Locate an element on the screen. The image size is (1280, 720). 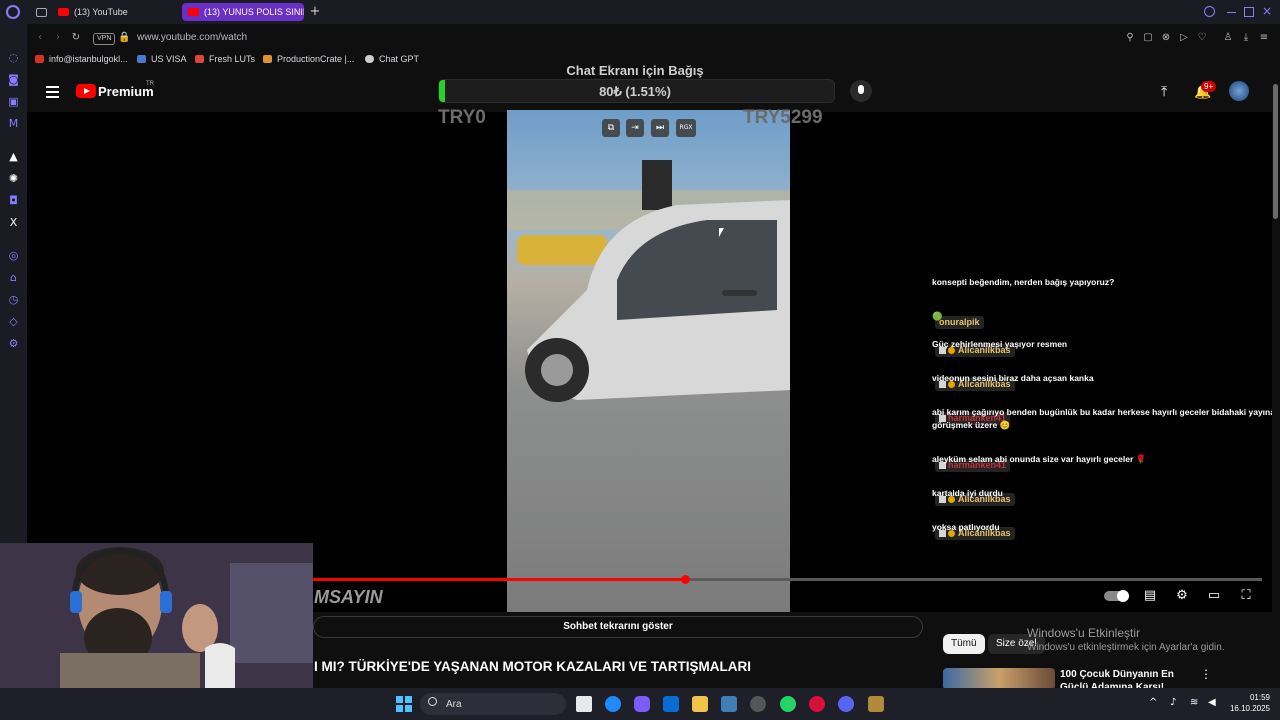
settings-app-icon is located at coordinates (729, 704).